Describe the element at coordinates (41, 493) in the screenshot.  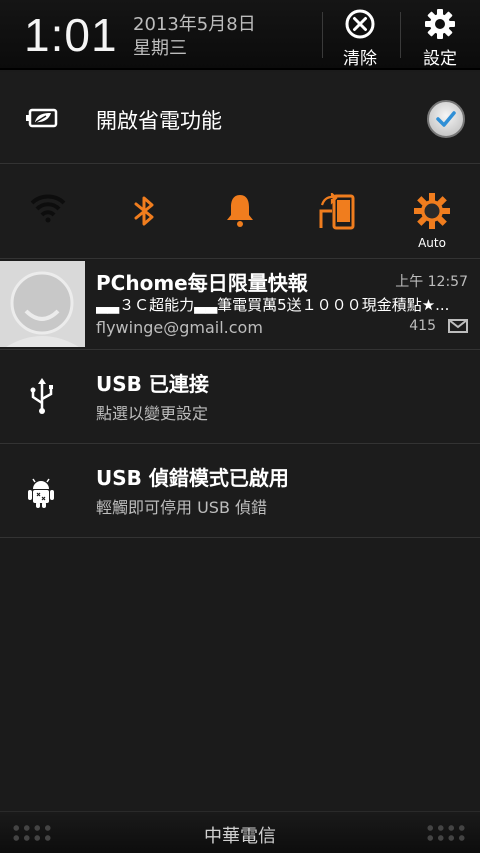
I see `android-debug-icon` at that location.